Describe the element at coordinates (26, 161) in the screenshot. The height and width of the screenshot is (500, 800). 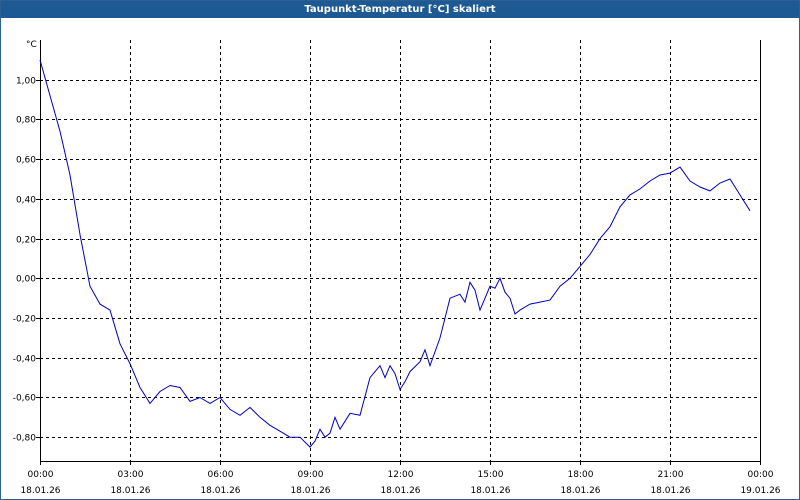
I see `y-tick-label: 0,60` at that location.